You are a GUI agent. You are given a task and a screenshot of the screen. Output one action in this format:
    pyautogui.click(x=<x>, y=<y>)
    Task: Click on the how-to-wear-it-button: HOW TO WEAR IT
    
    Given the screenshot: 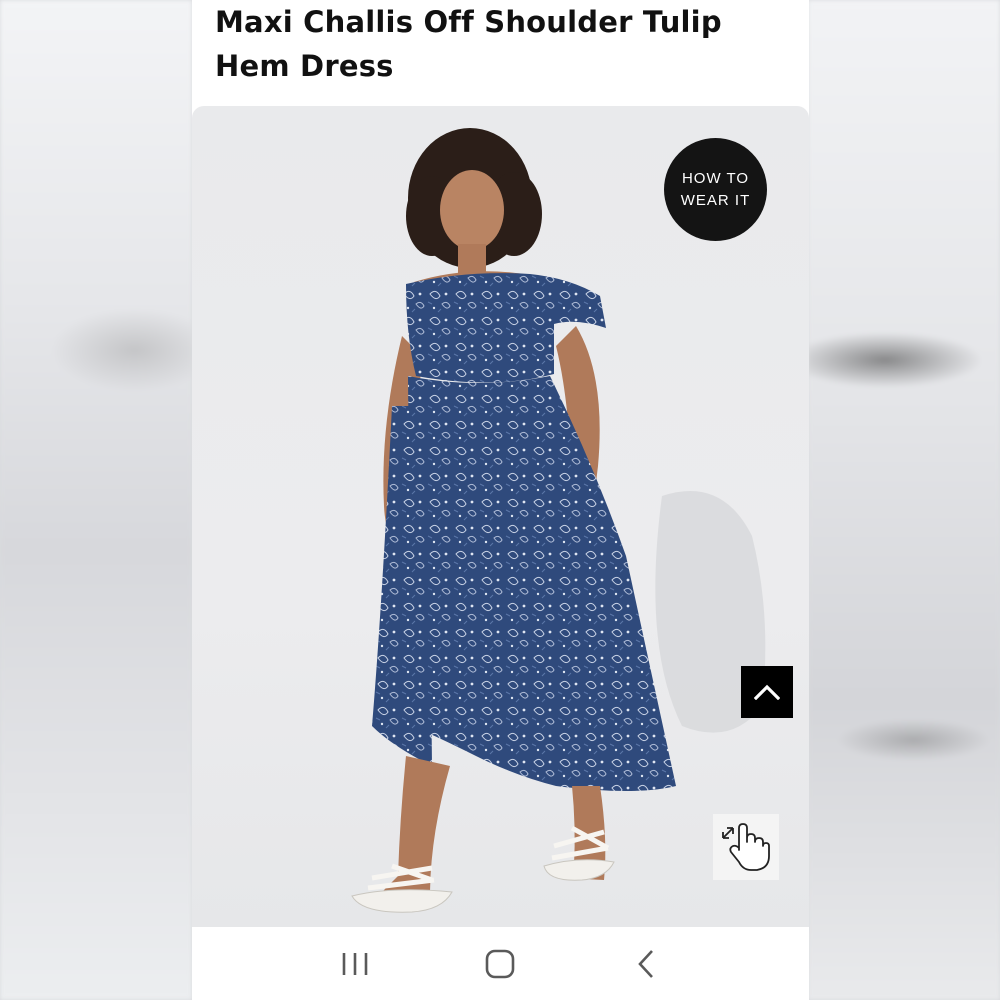 What is the action you would take?
    pyautogui.click(x=715, y=189)
    